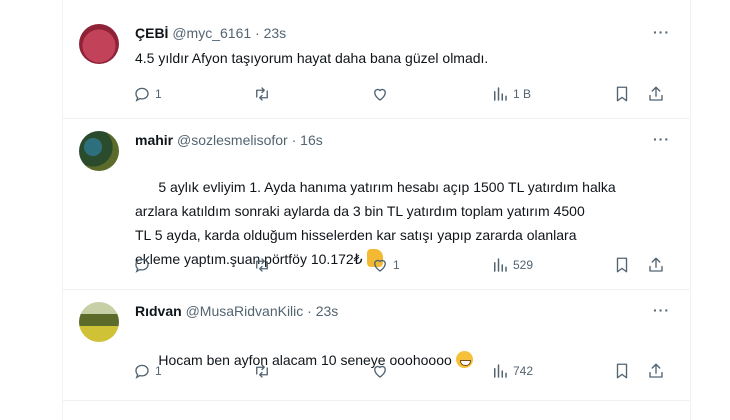 This screenshot has width=730, height=420. I want to click on views-count: 1 B, so click(522, 94).